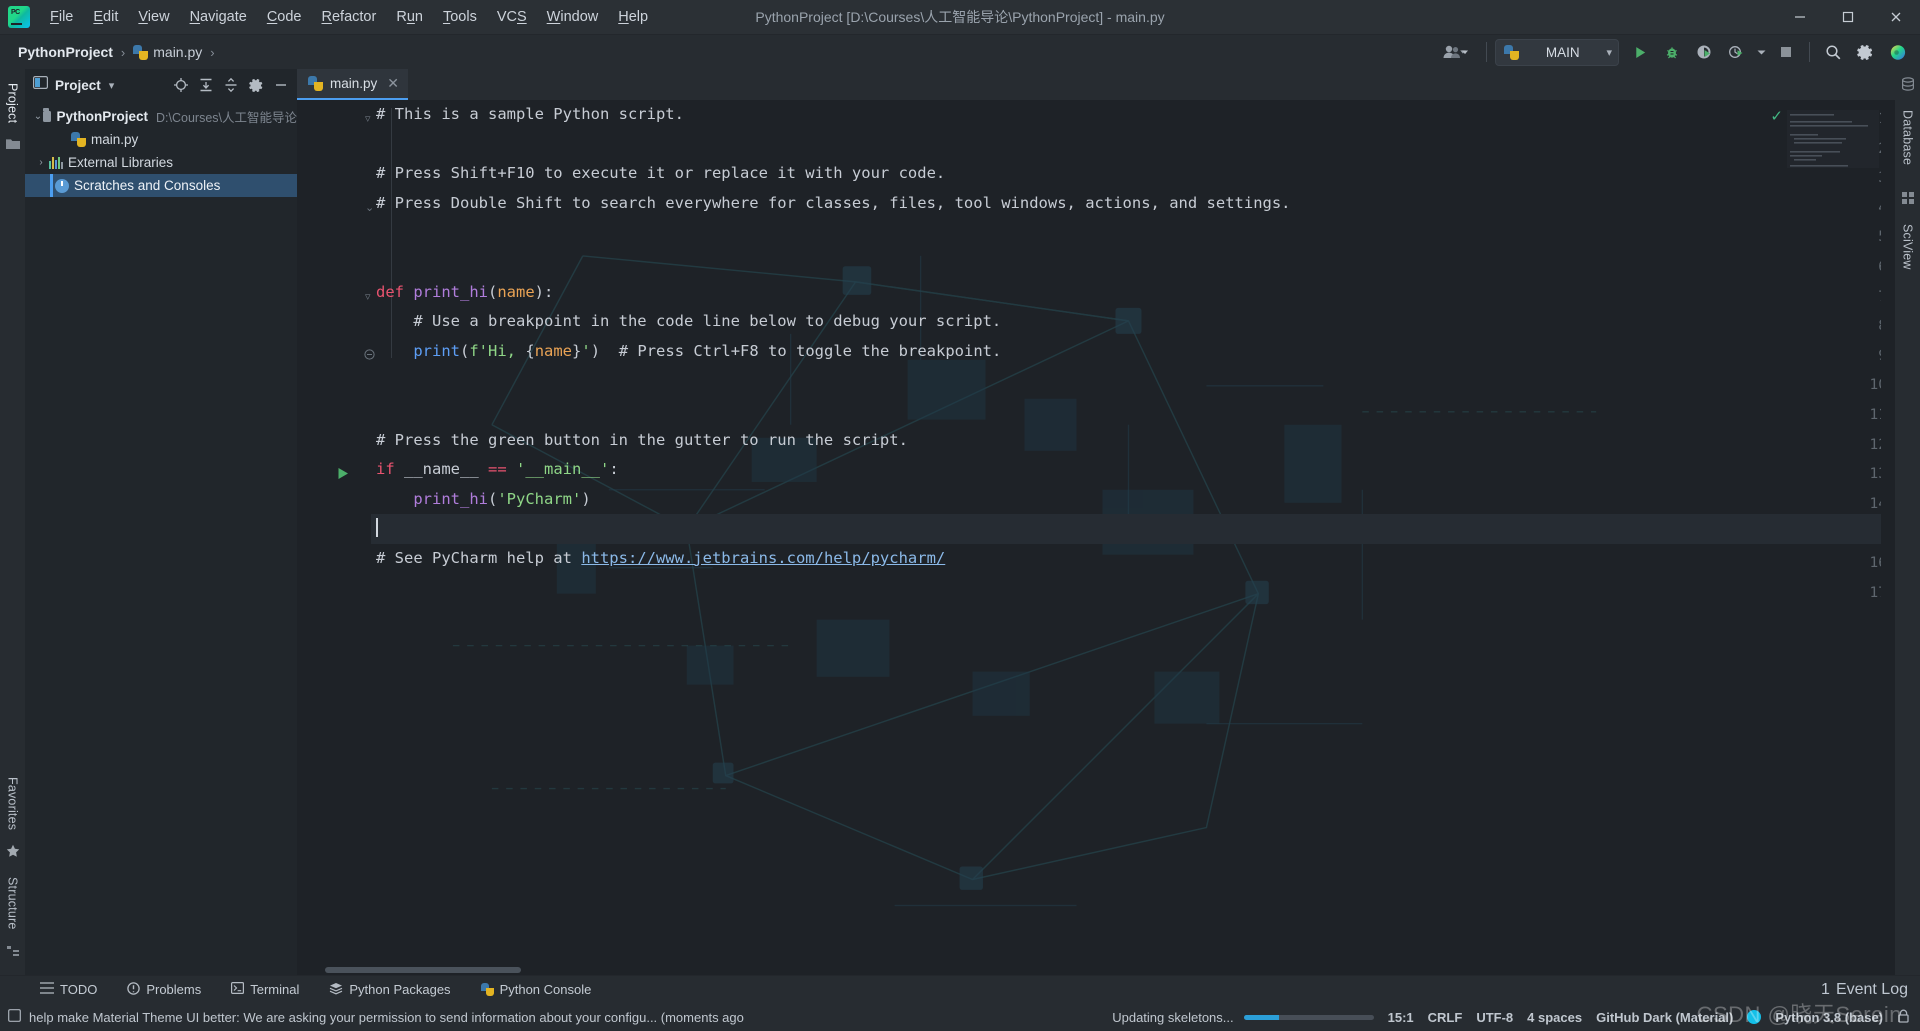 The height and width of the screenshot is (1031, 1920). I want to click on tree-row-scratches-and-consoles: Scratches and Consoles, so click(161, 185).